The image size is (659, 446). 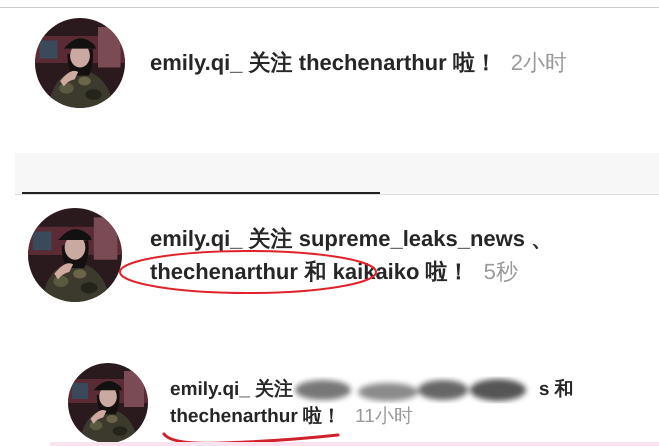 I want to click on timestamp: 5秒, so click(x=501, y=271).